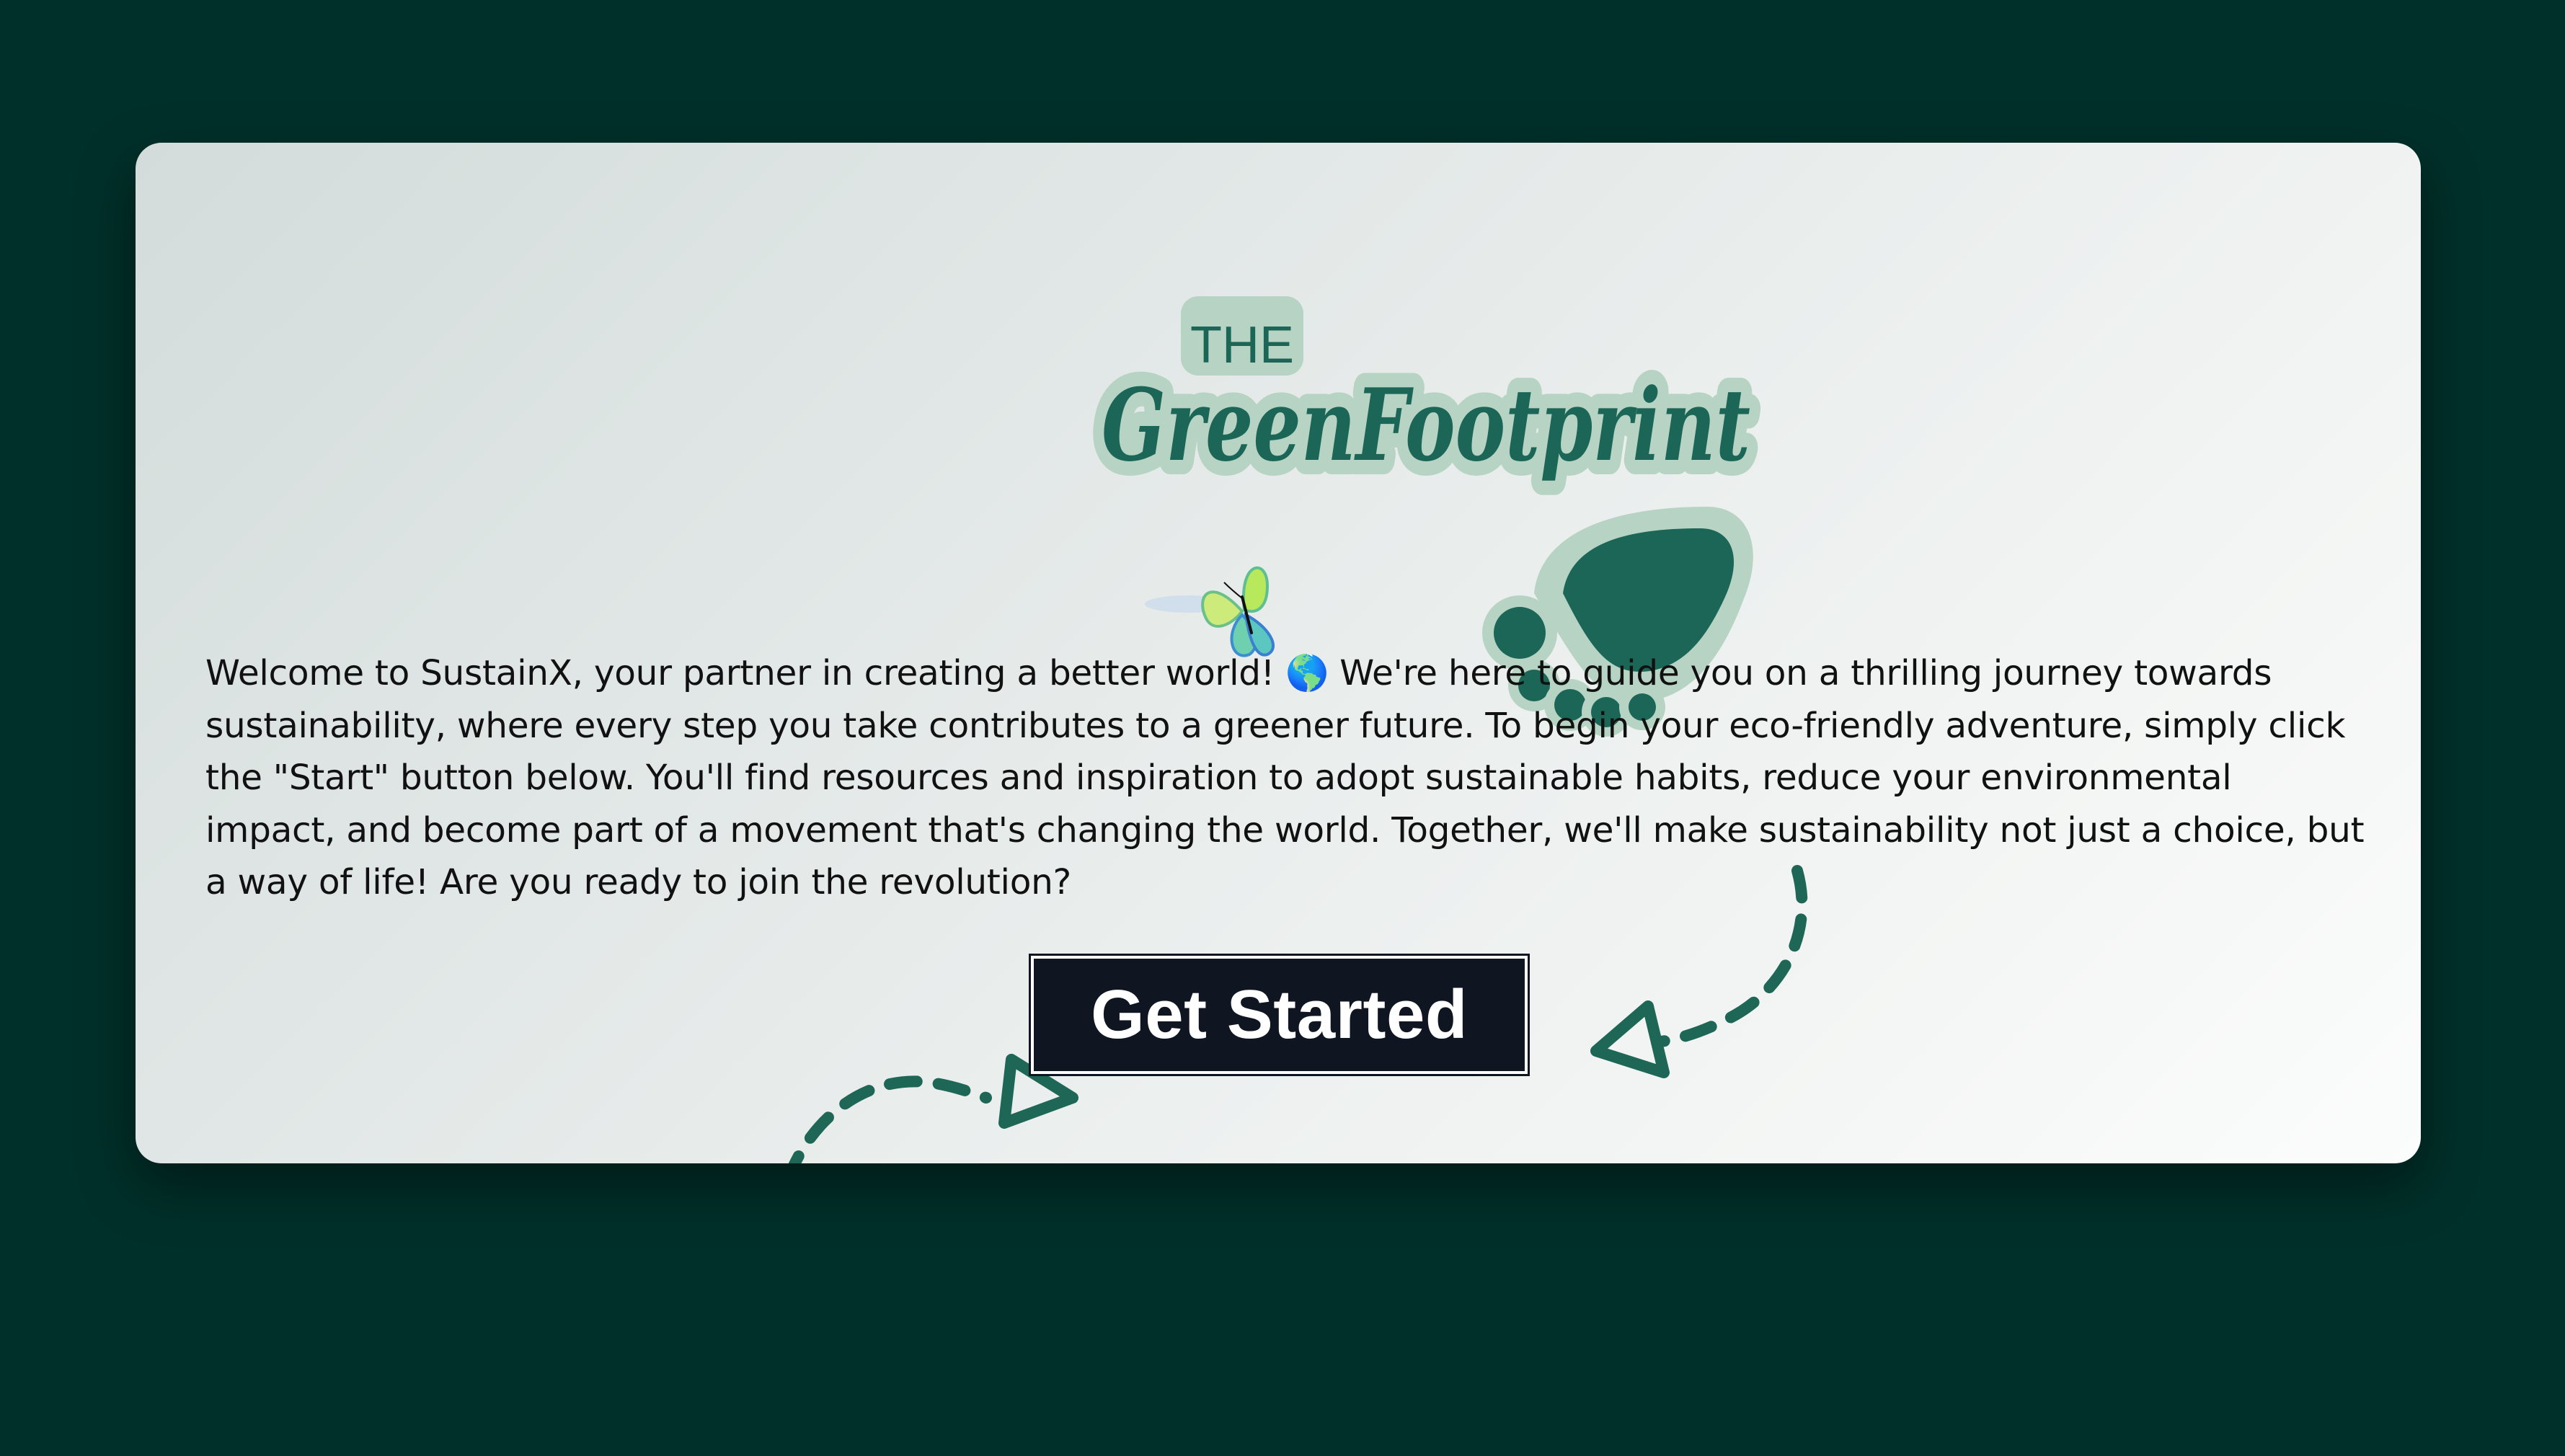 This screenshot has height=1456, width=2565. What do you see at coordinates (1242, 345) in the screenshot?
I see `logo-top-word: THE` at bounding box center [1242, 345].